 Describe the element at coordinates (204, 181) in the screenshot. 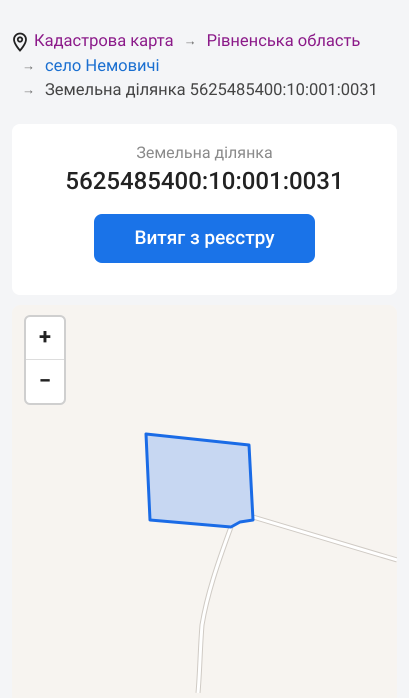

I see `parcel-number: 5625485400:10:001:0031` at that location.